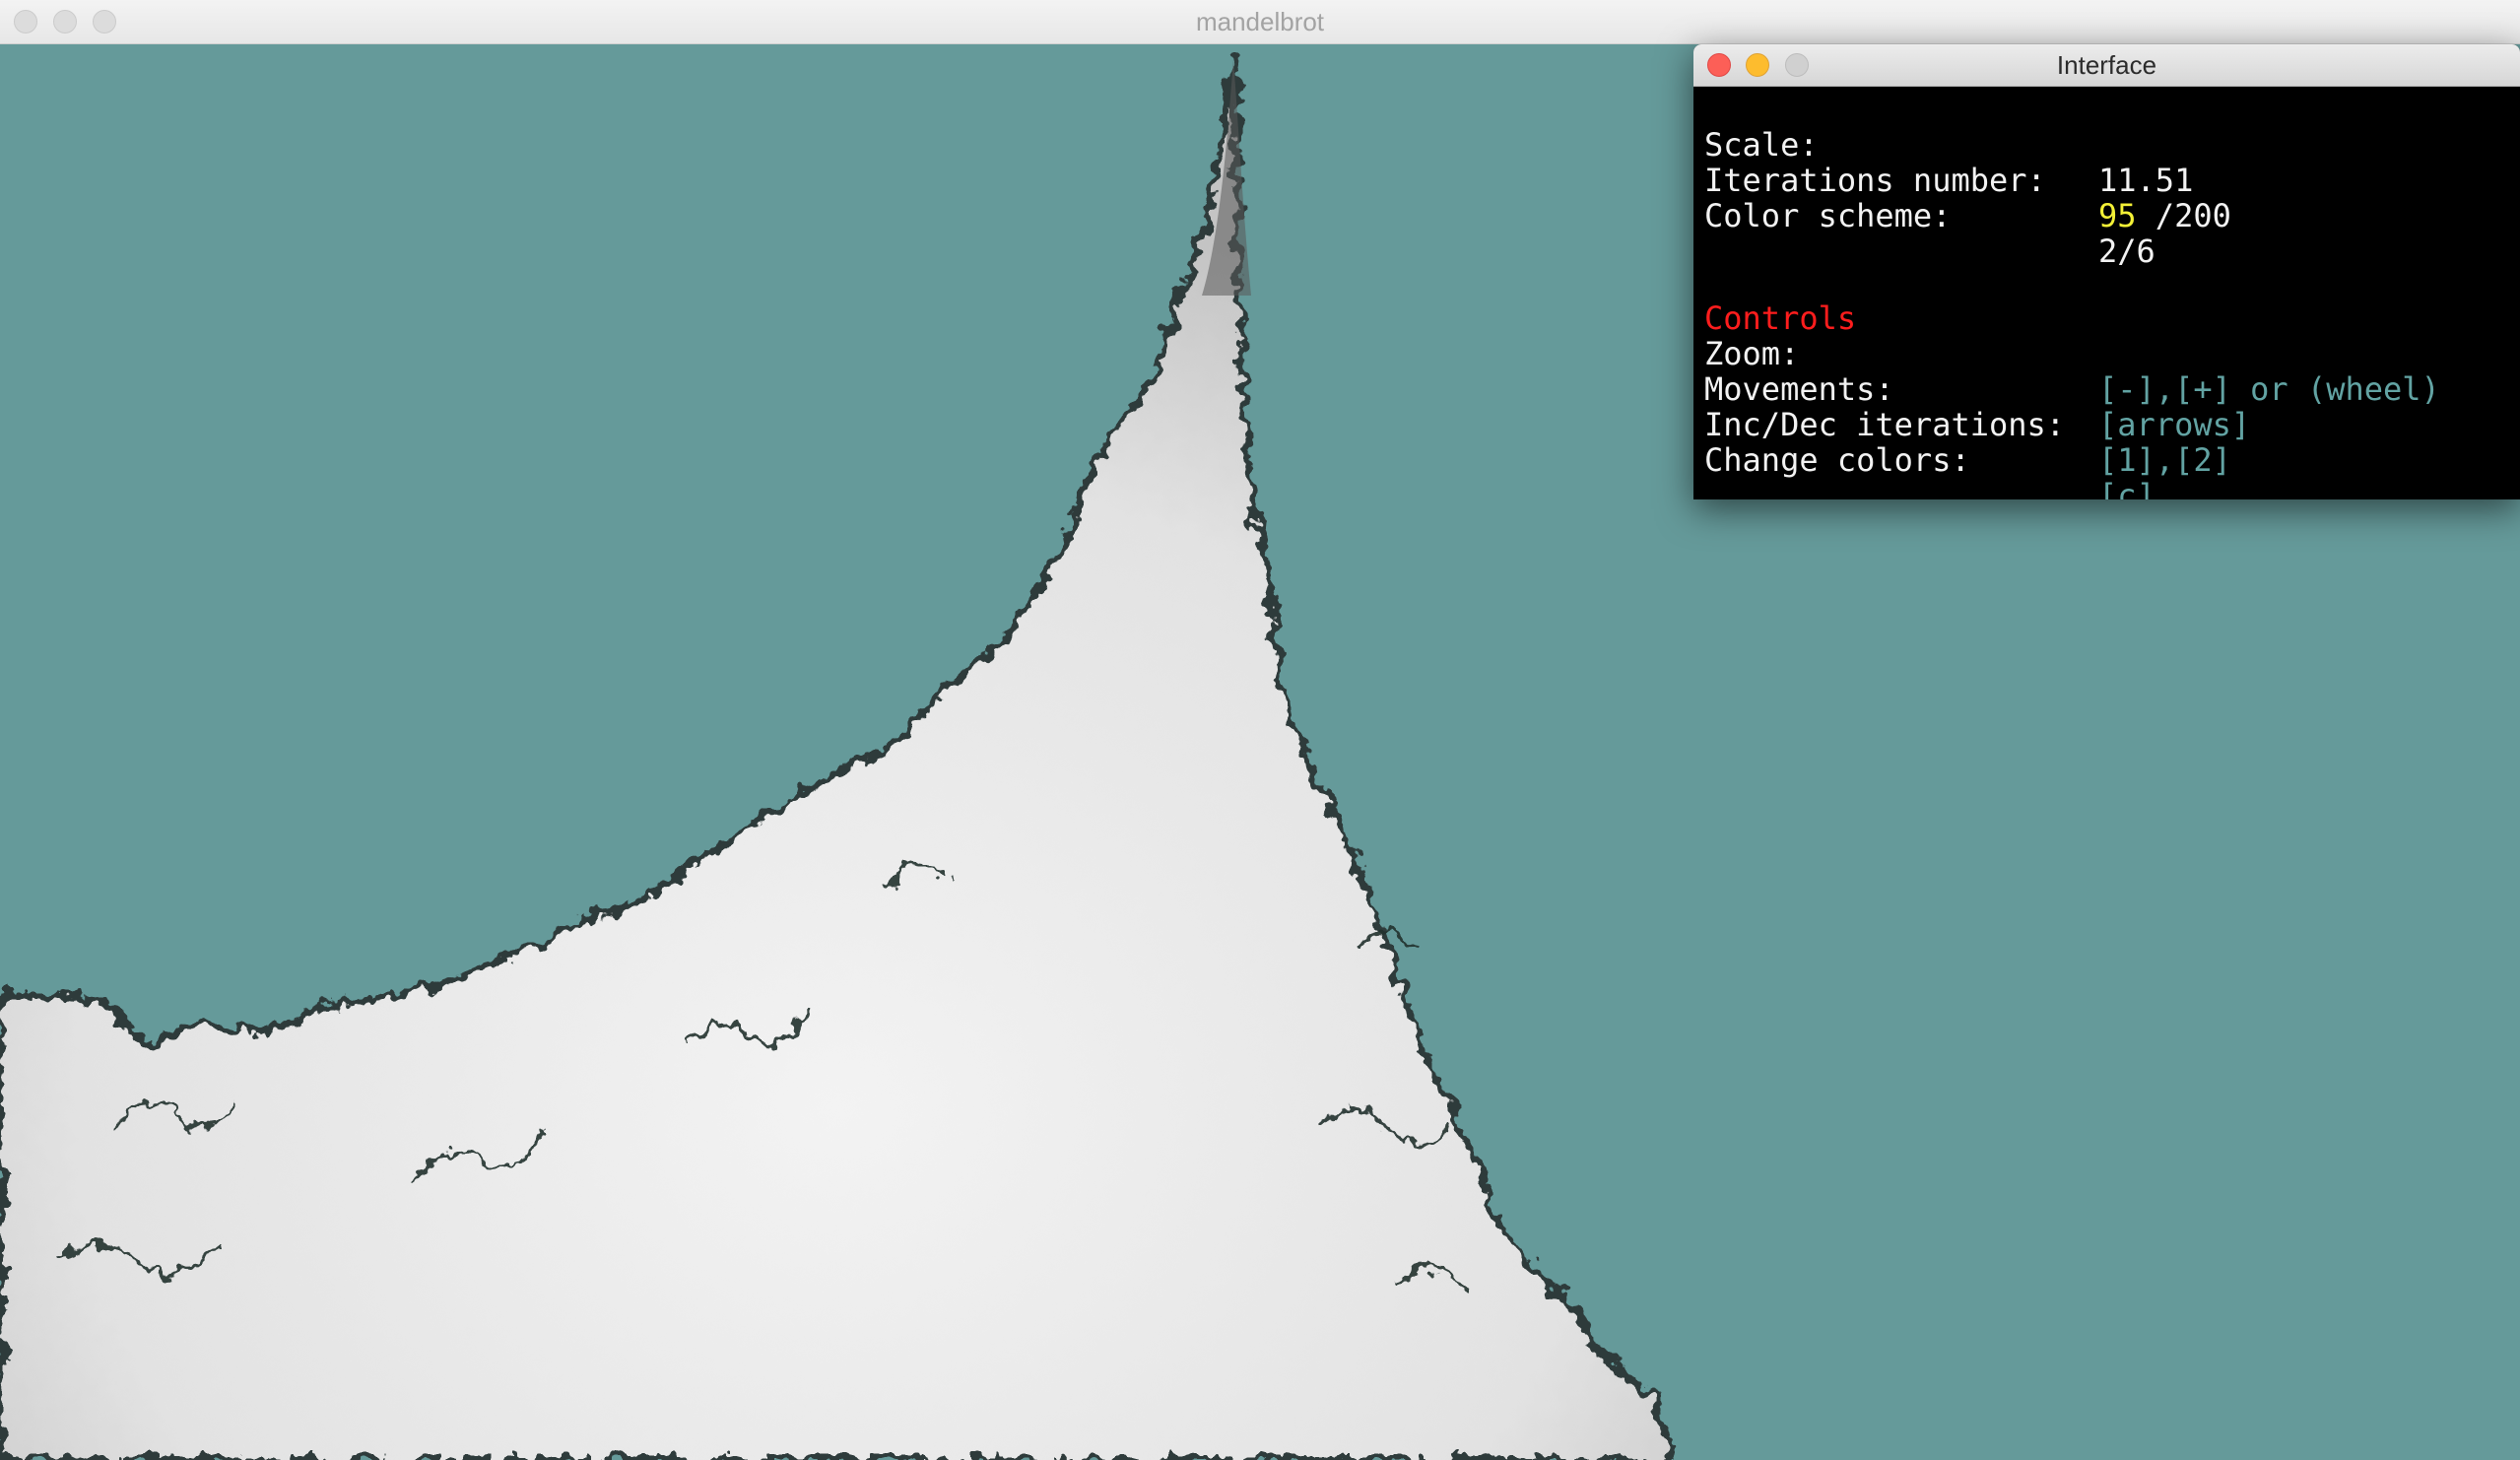 This screenshot has height=1460, width=2520. What do you see at coordinates (2126, 488) in the screenshot?
I see `colors-keys: [c]` at bounding box center [2126, 488].